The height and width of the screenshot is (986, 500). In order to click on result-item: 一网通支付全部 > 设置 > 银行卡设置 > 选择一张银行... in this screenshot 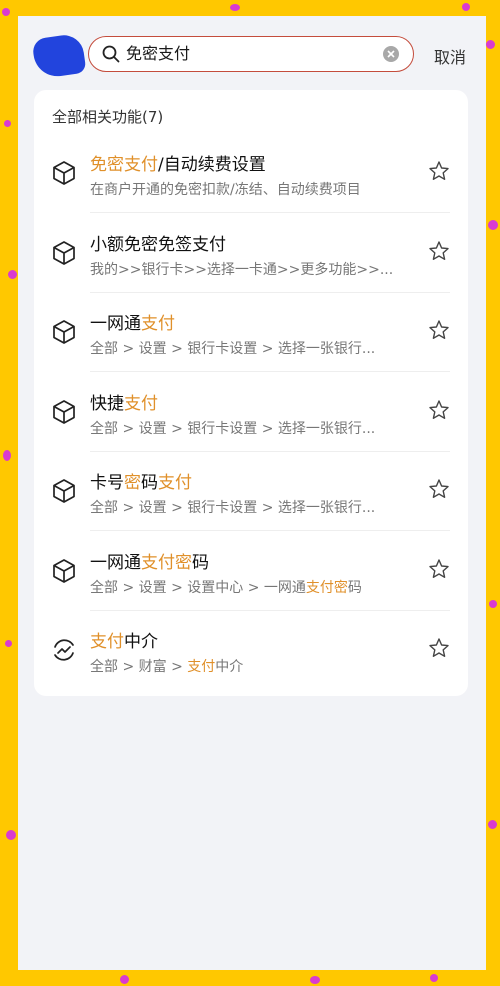, I will do `click(251, 332)`.